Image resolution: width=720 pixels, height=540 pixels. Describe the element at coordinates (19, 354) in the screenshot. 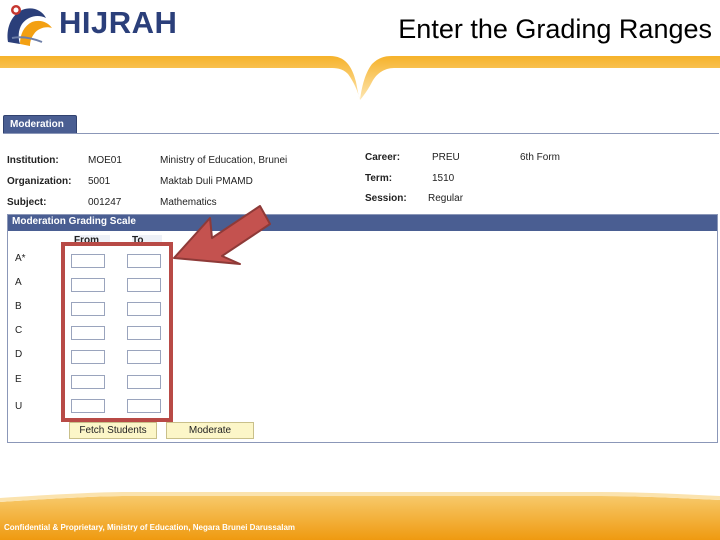

I see `grade-label-d: D` at that location.